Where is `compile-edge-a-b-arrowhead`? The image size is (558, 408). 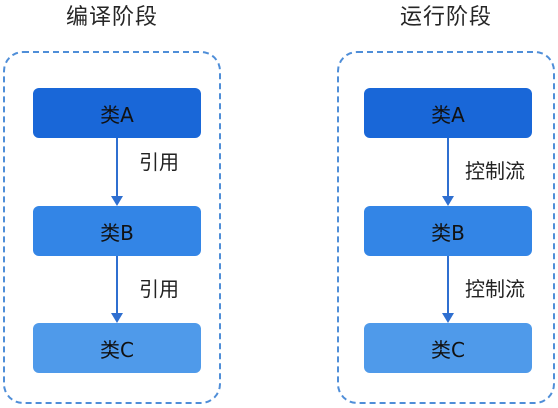
compile-edge-a-b-arrowhead is located at coordinates (117, 201).